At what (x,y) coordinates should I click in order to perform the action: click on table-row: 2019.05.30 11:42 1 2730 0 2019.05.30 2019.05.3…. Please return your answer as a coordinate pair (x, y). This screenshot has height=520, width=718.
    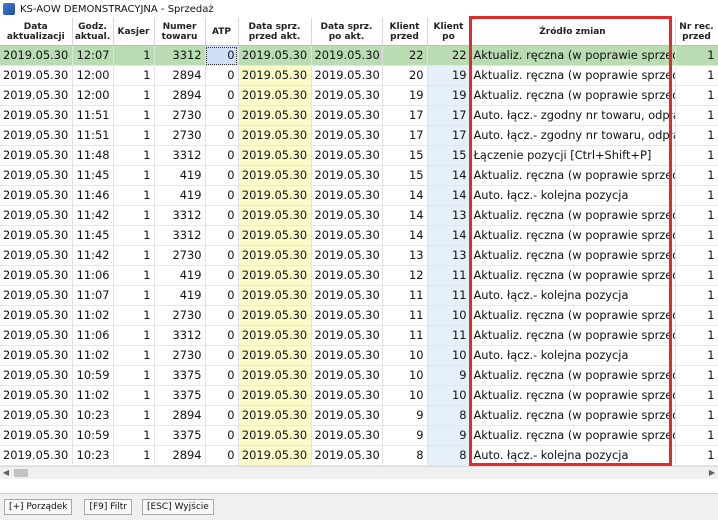
    Looking at the image, I should click on (359, 255).